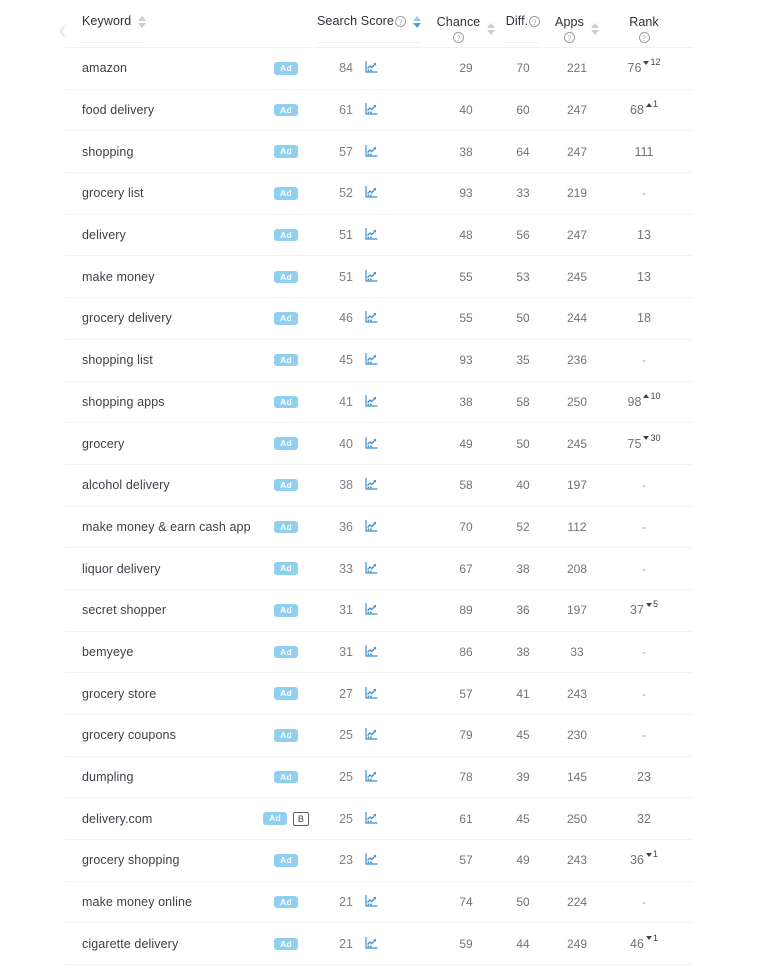 This screenshot has width=758, height=968. Describe the element at coordinates (379, 361) in the screenshot. I see `table-row: shopping list Ad 45 93 35 236 -` at that location.